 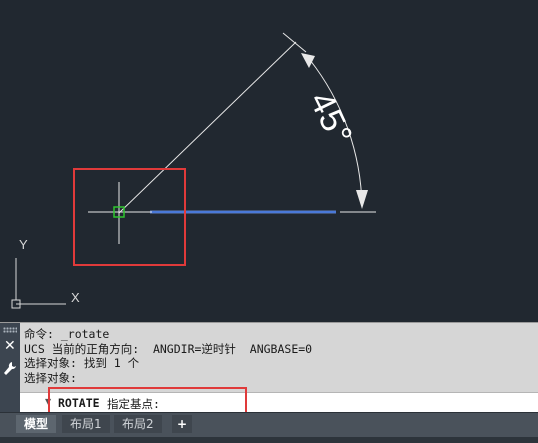 What do you see at coordinates (308, 60) in the screenshot?
I see `dimension-arrow-top` at bounding box center [308, 60].